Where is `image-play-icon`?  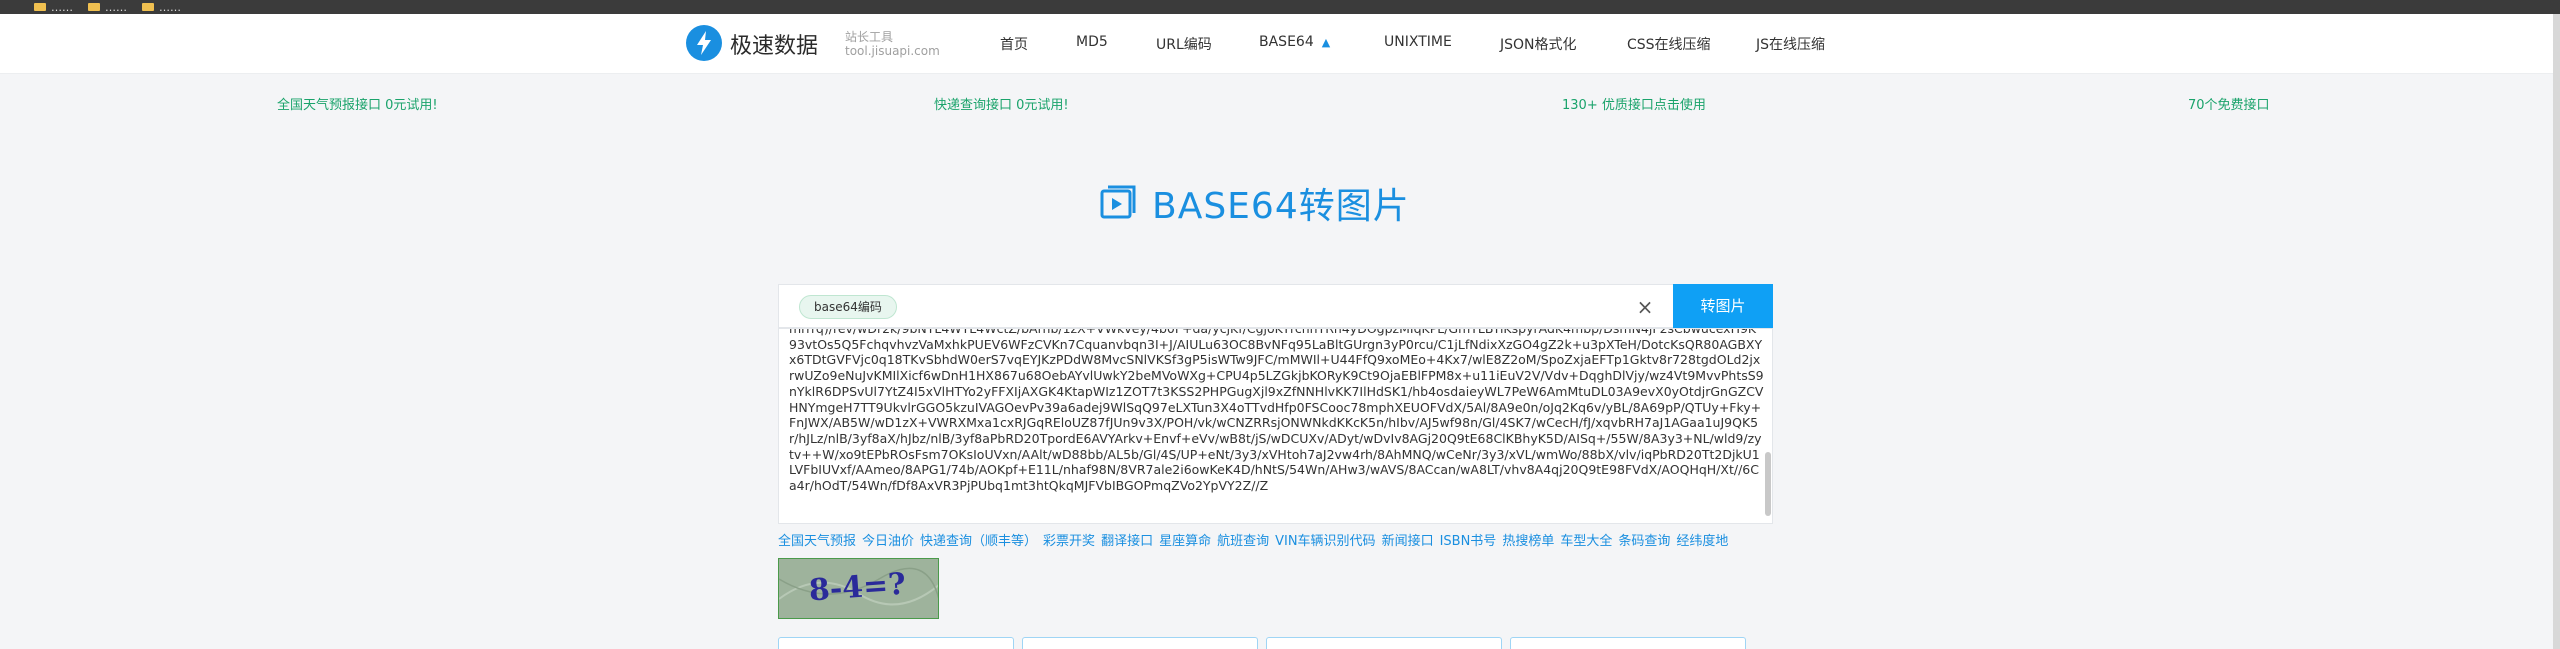
image-play-icon is located at coordinates (1118, 202).